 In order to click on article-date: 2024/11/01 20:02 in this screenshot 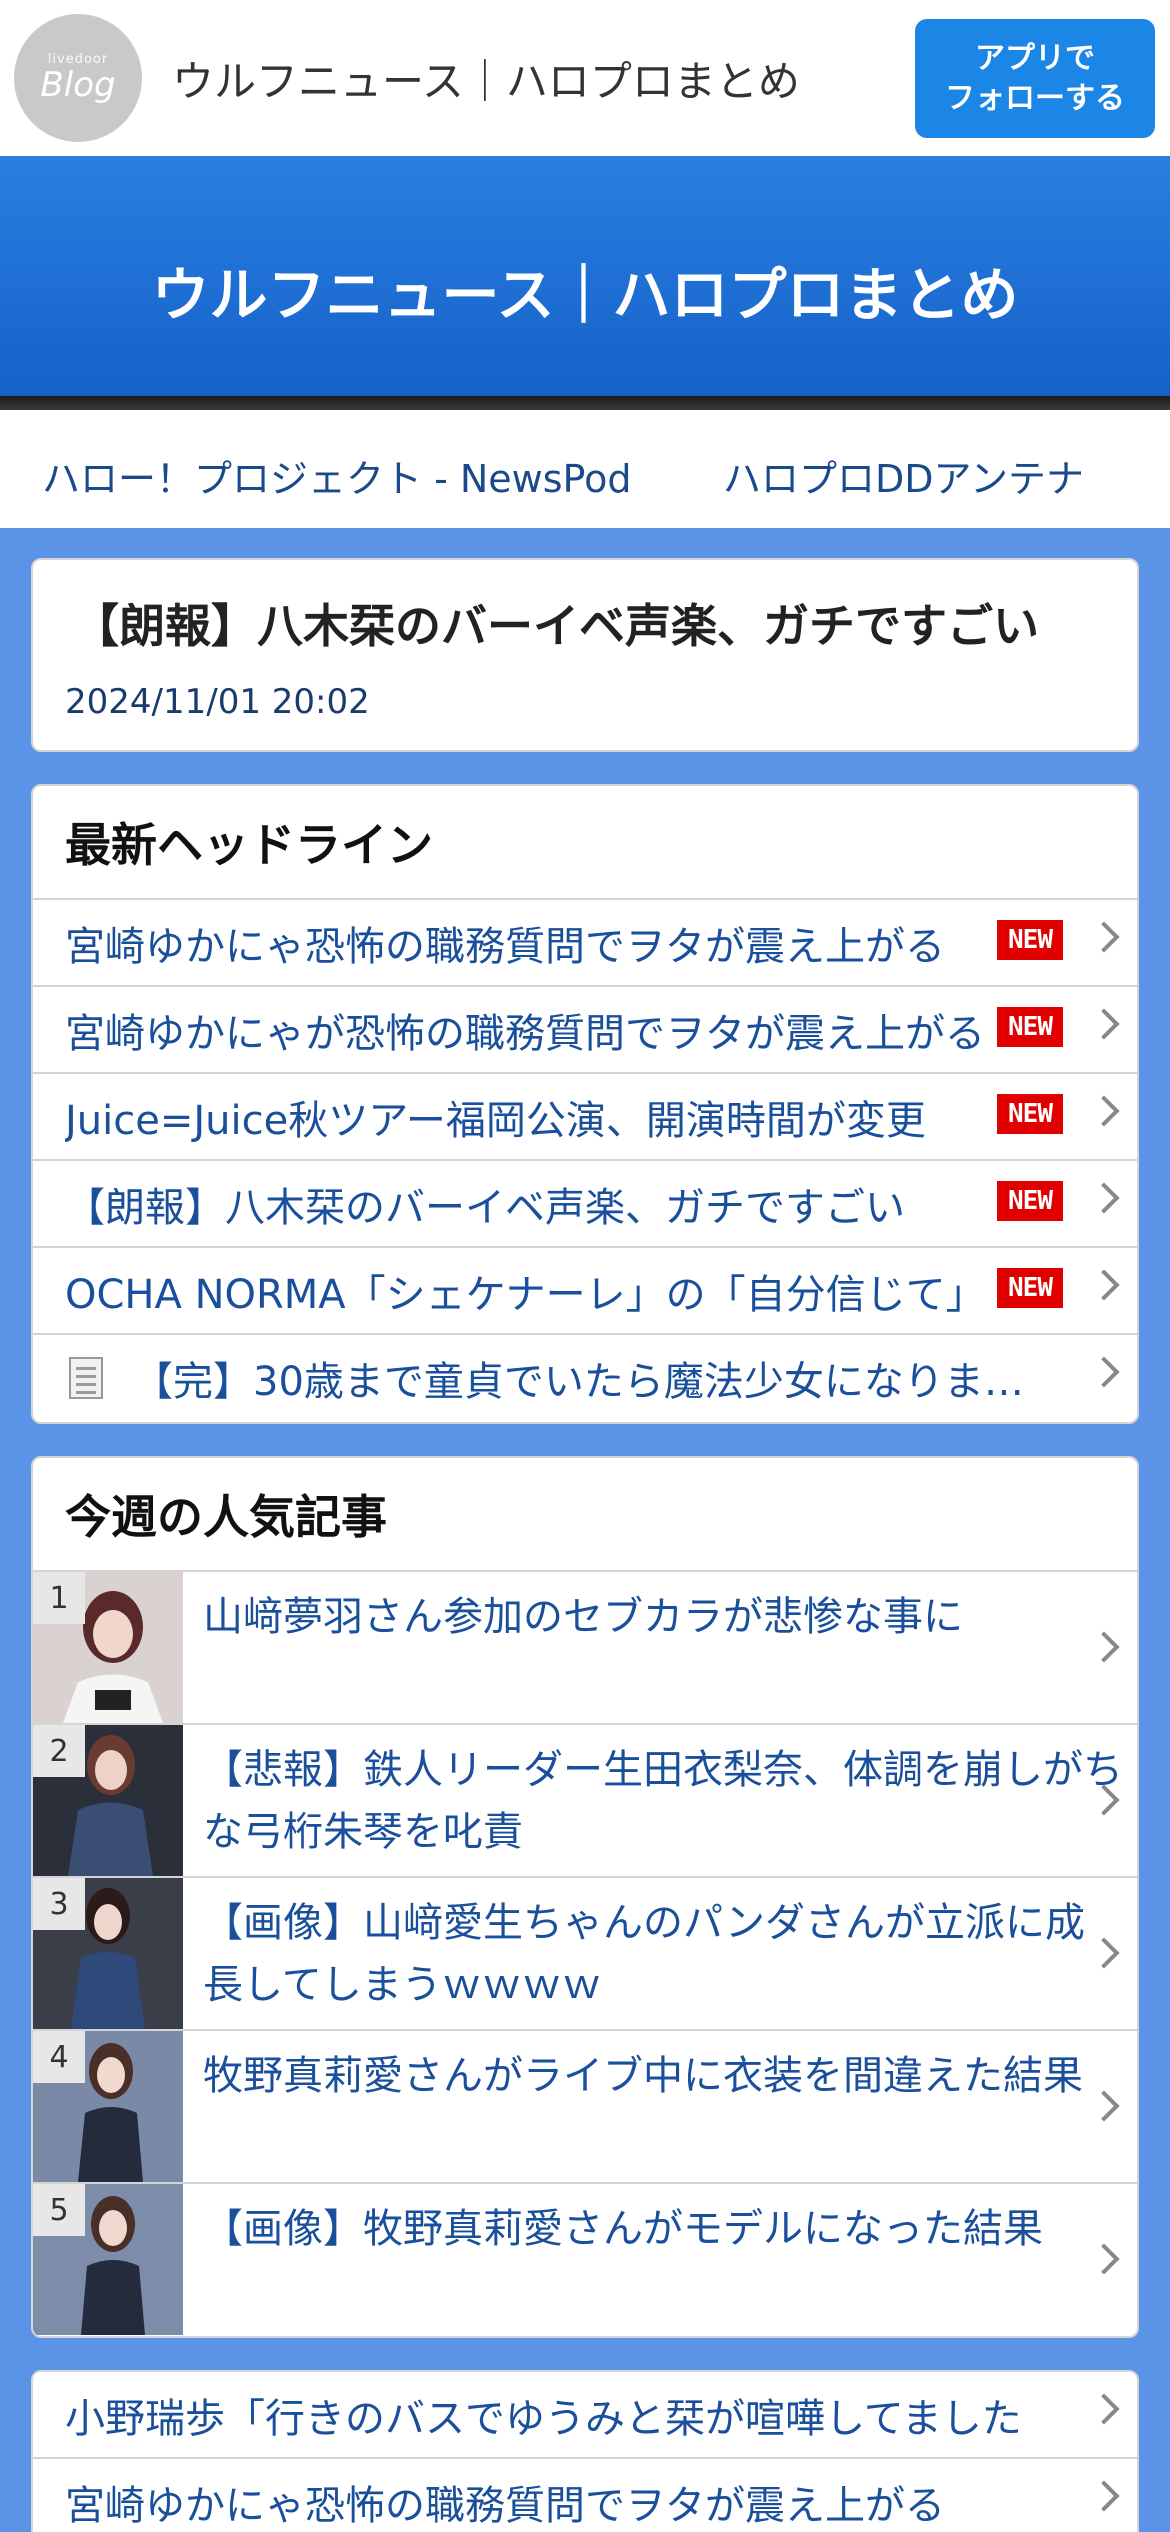, I will do `click(217, 702)`.